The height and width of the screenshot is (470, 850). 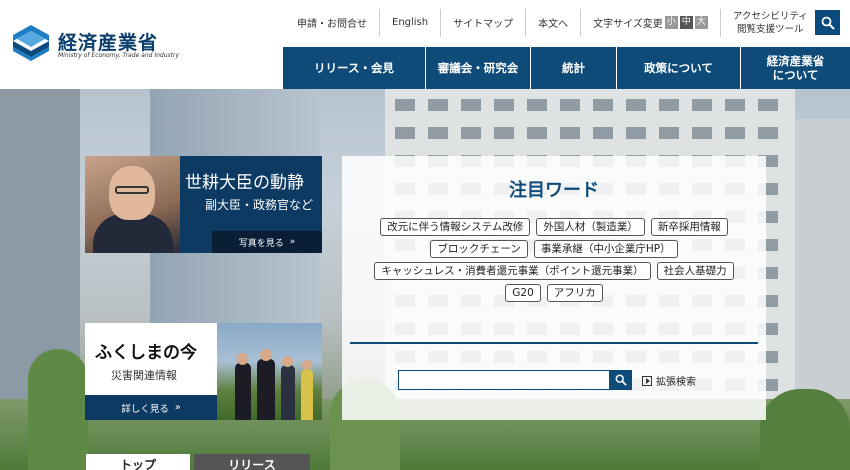 I want to click on minister-activities-card: 世耕大臣の動静 副大臣・政務官など 写真を見る », so click(x=203, y=204).